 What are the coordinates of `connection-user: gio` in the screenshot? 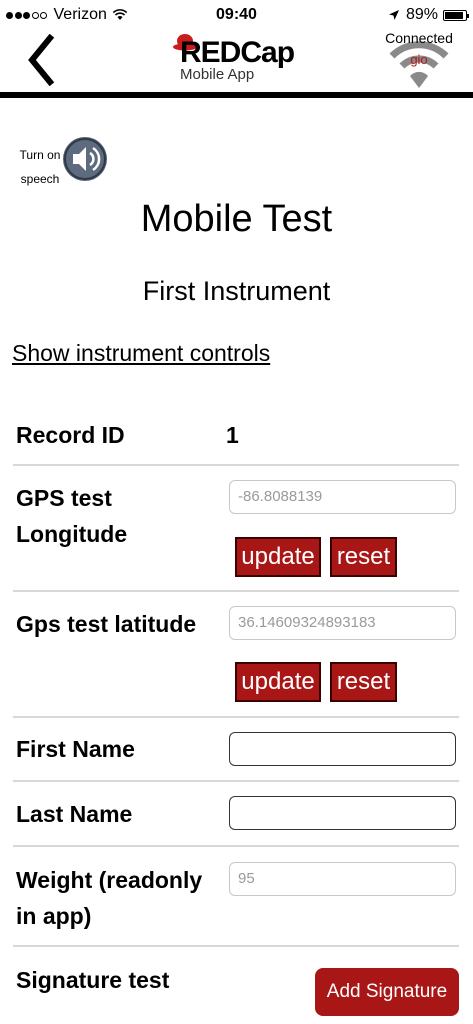 It's located at (419, 59).